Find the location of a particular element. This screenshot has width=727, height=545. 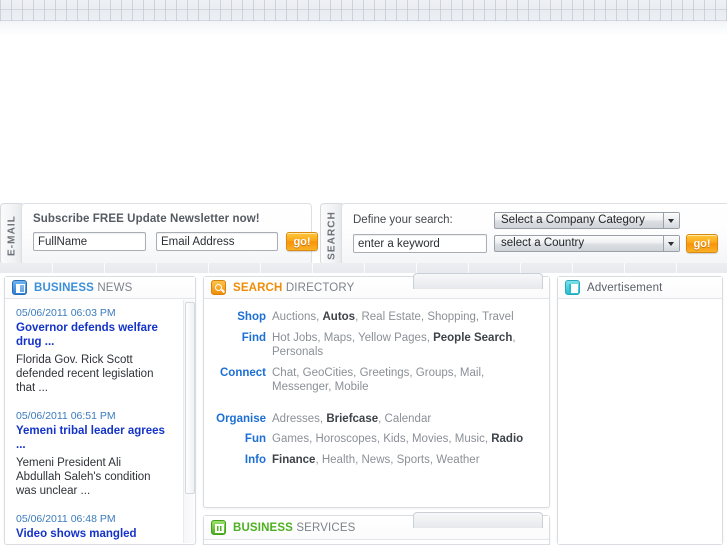

segment-rail is located at coordinates (363, 268).